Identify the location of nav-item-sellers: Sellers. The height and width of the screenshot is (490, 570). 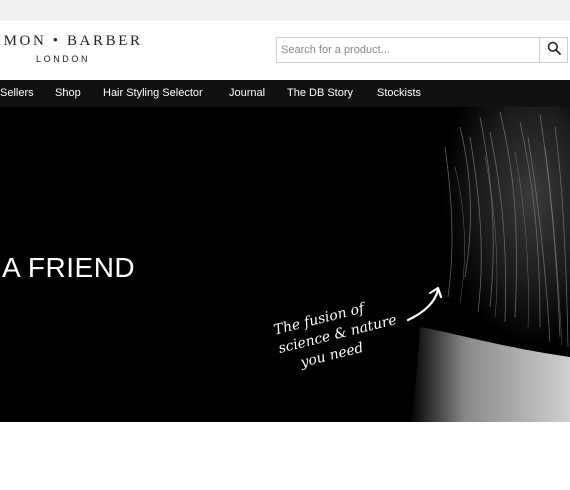
(17, 93).